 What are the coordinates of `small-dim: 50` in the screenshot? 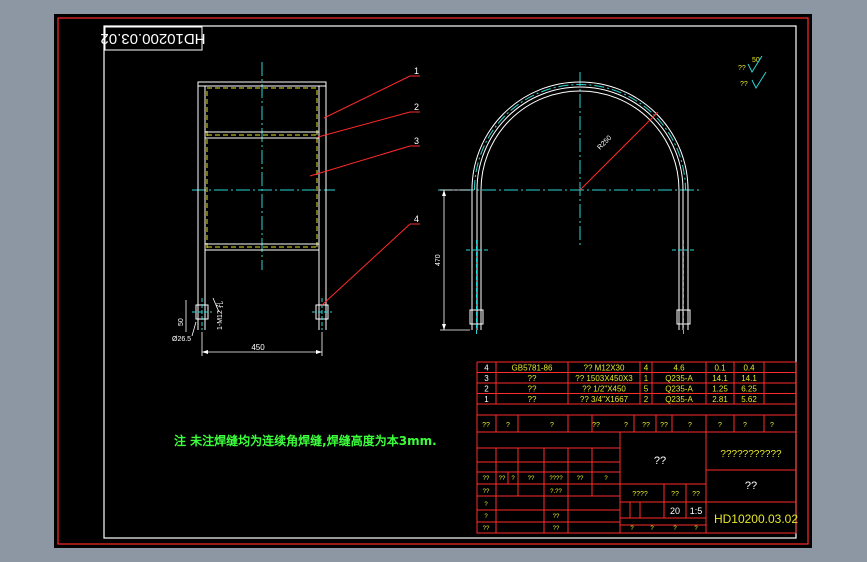 It's located at (181, 322).